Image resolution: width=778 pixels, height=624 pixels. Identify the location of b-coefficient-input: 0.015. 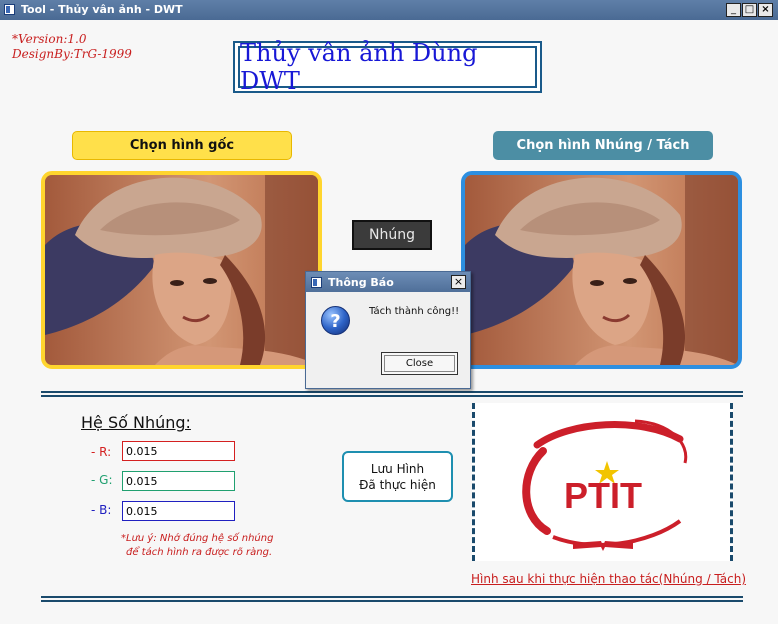
(178, 511).